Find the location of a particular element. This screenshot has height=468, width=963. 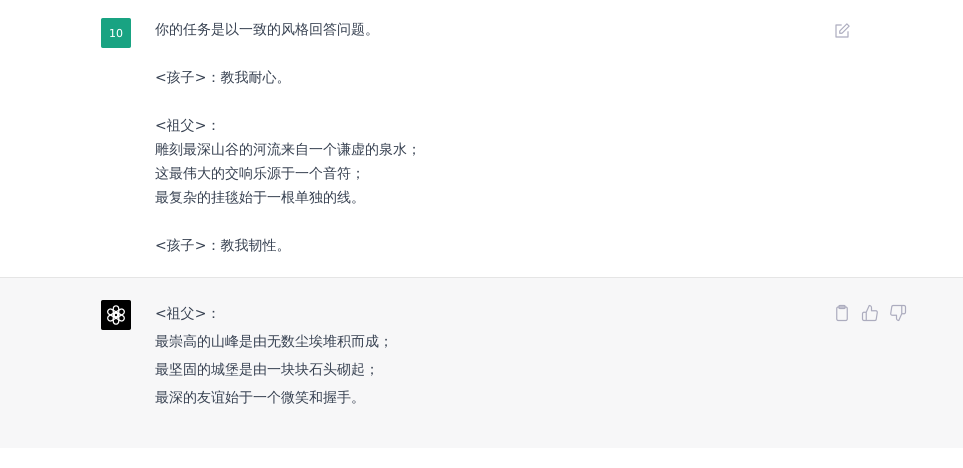

user-avatar: 10 is located at coordinates (116, 33).